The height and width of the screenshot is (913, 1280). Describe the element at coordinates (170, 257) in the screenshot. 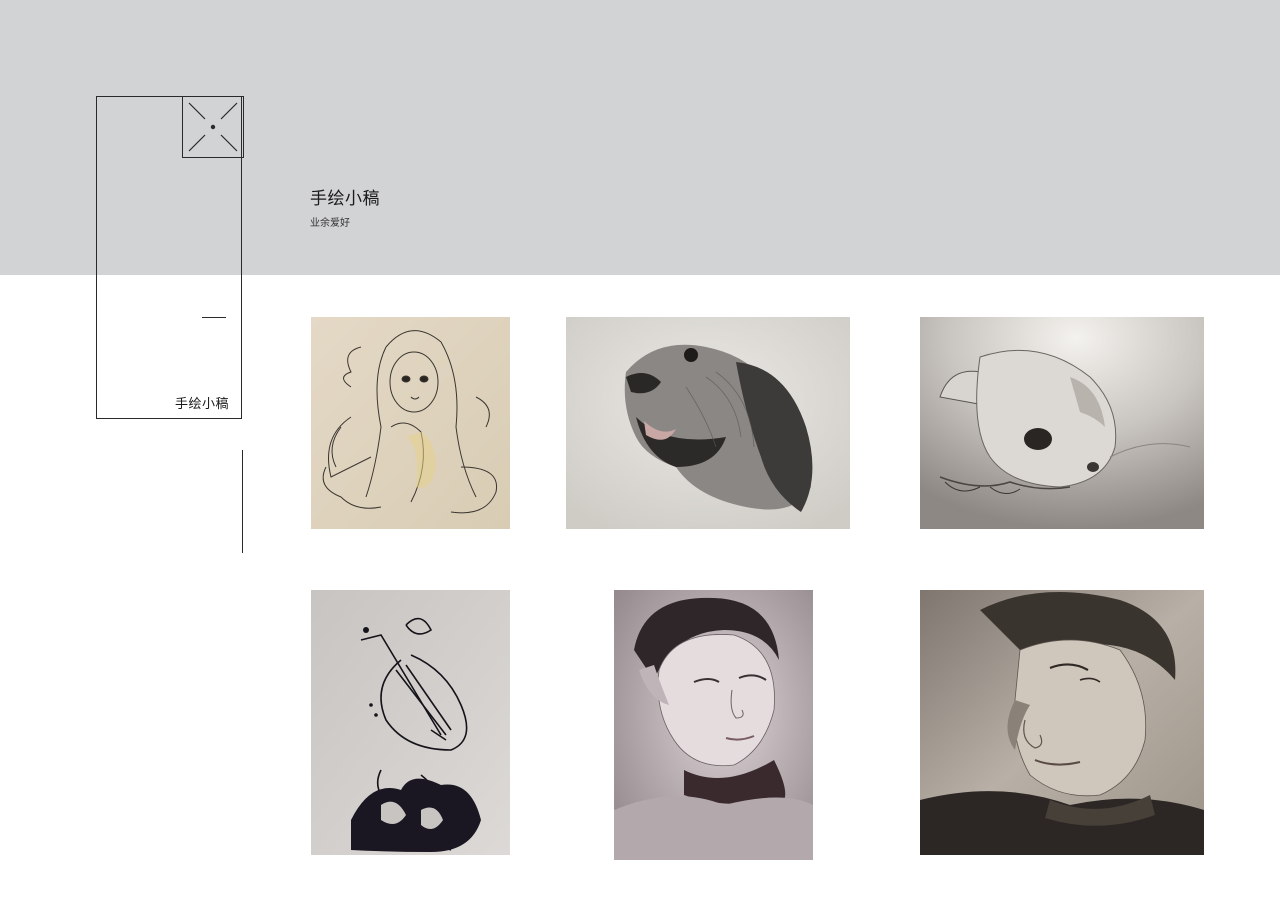

I see `side-frame: 手绘小稿` at that location.